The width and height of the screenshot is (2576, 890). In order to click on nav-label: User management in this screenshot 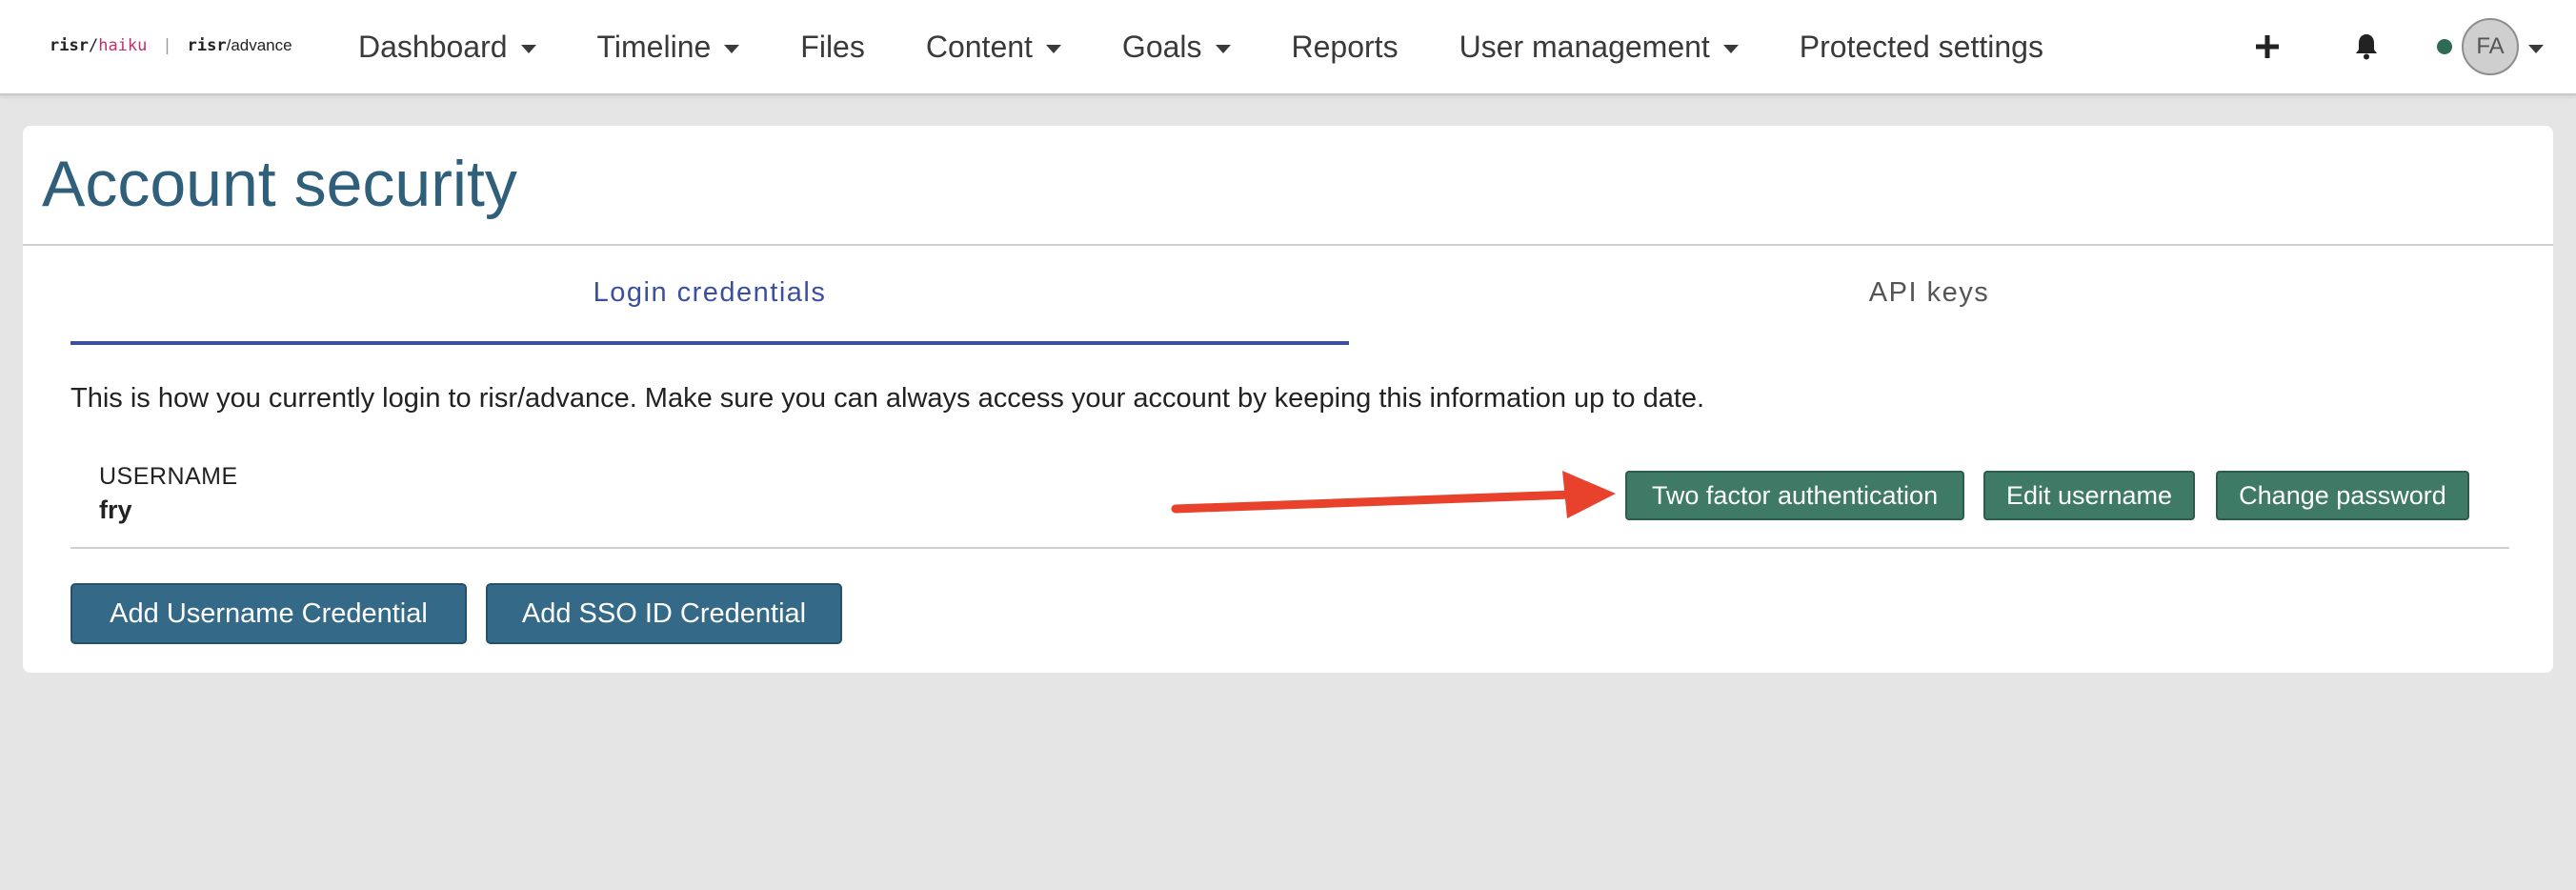, I will do `click(1585, 46)`.